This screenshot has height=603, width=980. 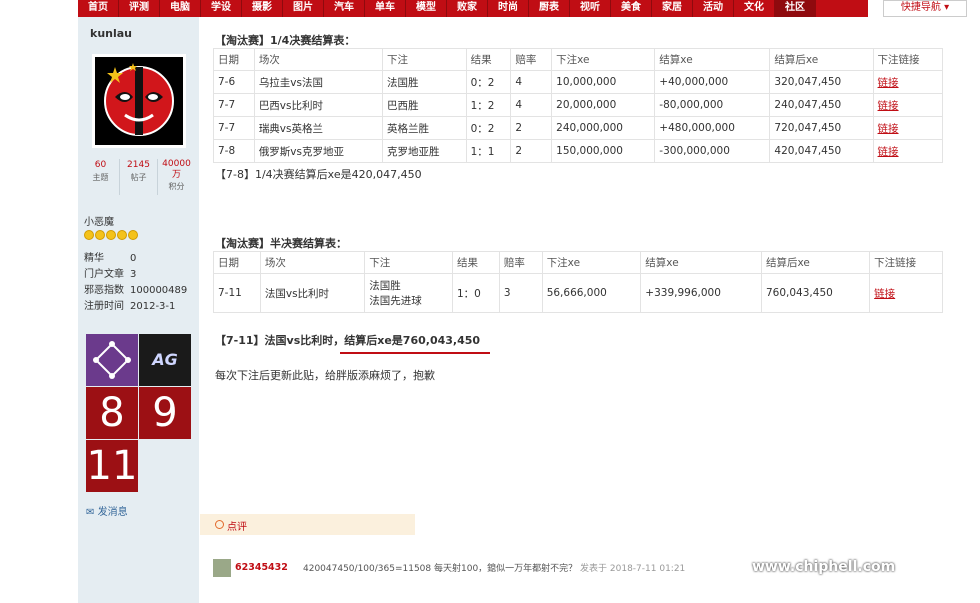 I want to click on table-cell: 150,000,000, so click(x=603, y=151).